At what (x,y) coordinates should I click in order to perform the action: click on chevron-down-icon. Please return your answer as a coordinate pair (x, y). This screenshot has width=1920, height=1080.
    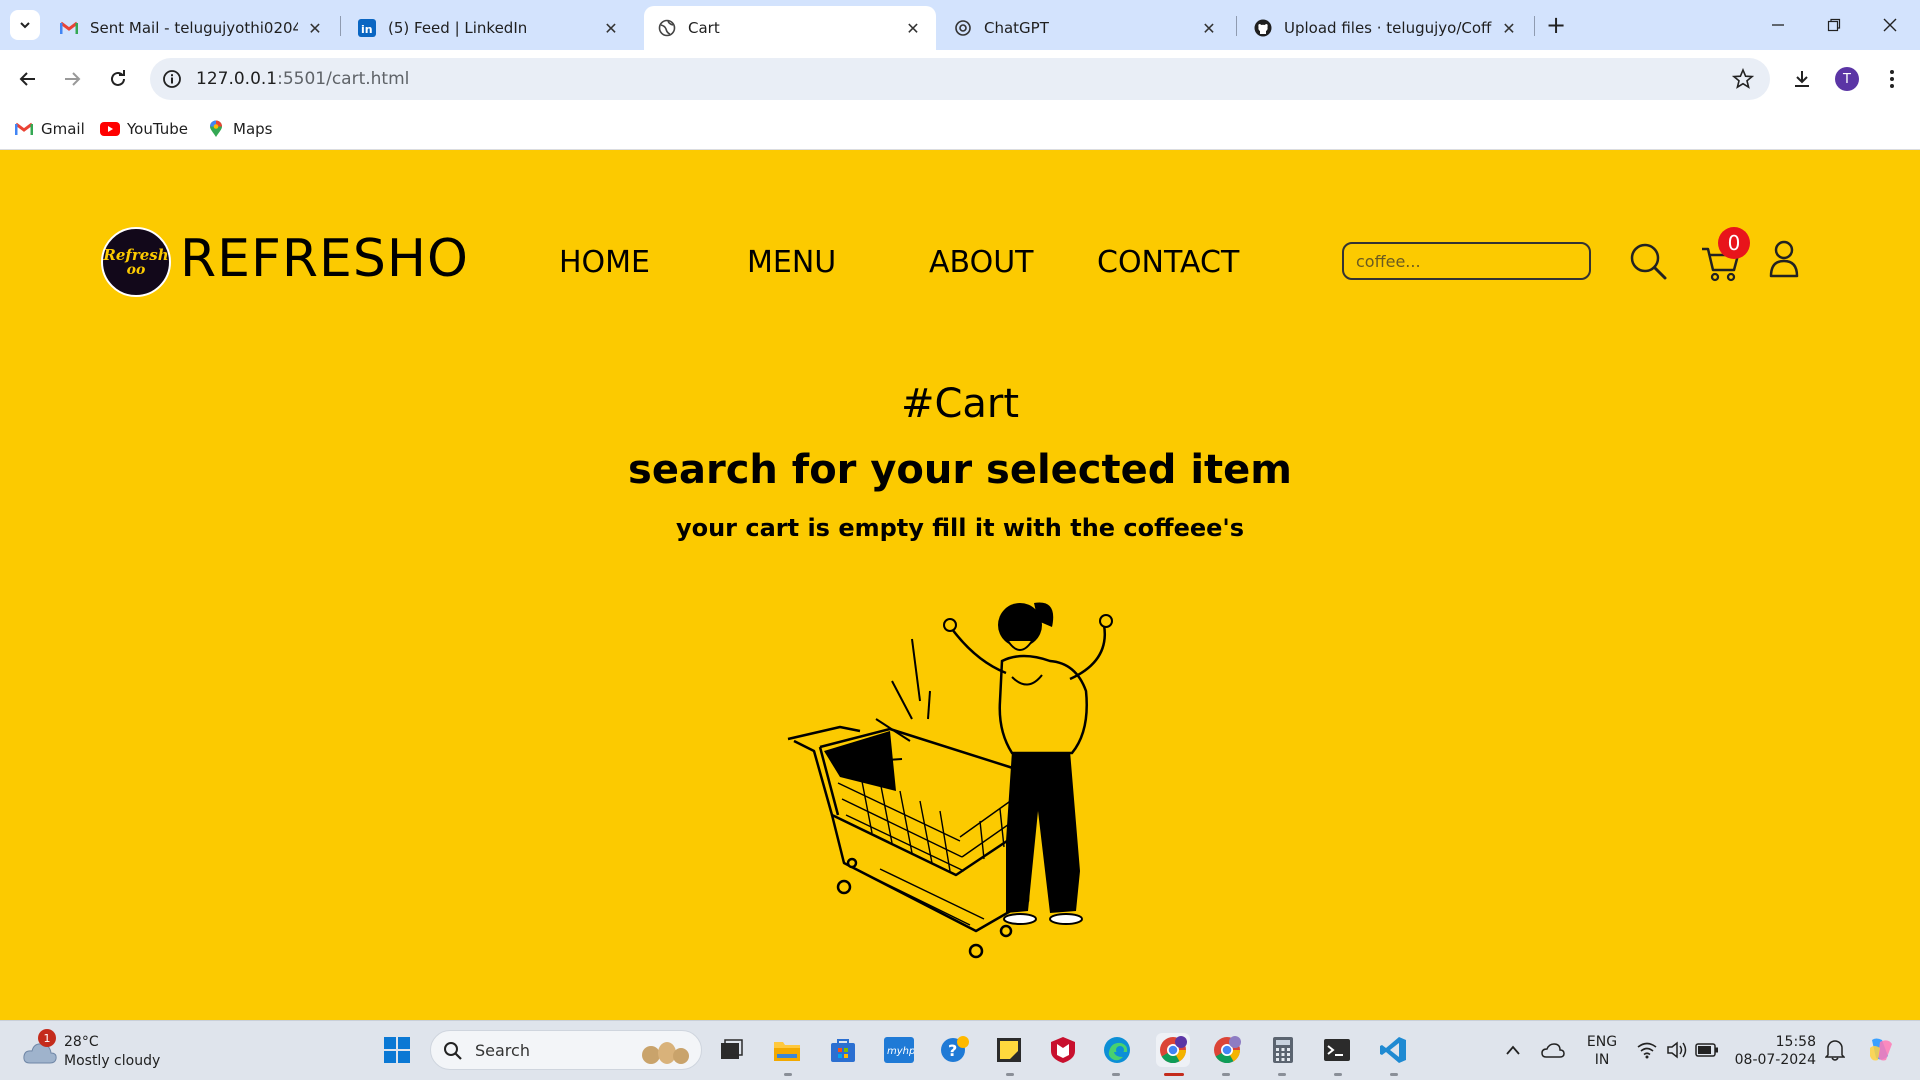
    Looking at the image, I should click on (25, 25).